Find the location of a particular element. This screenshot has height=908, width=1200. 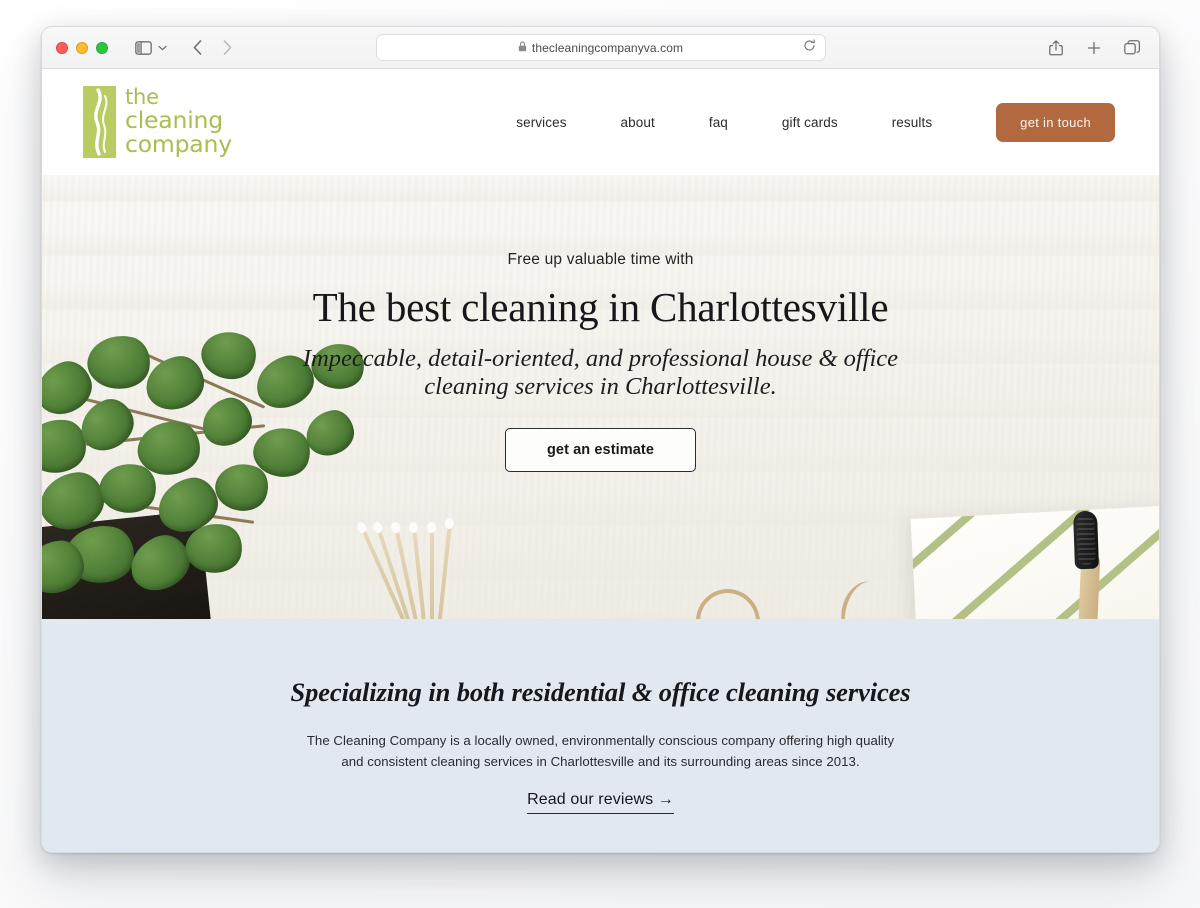

browser-toolbar: thecleaningcompanyva.com is located at coordinates (600, 48).